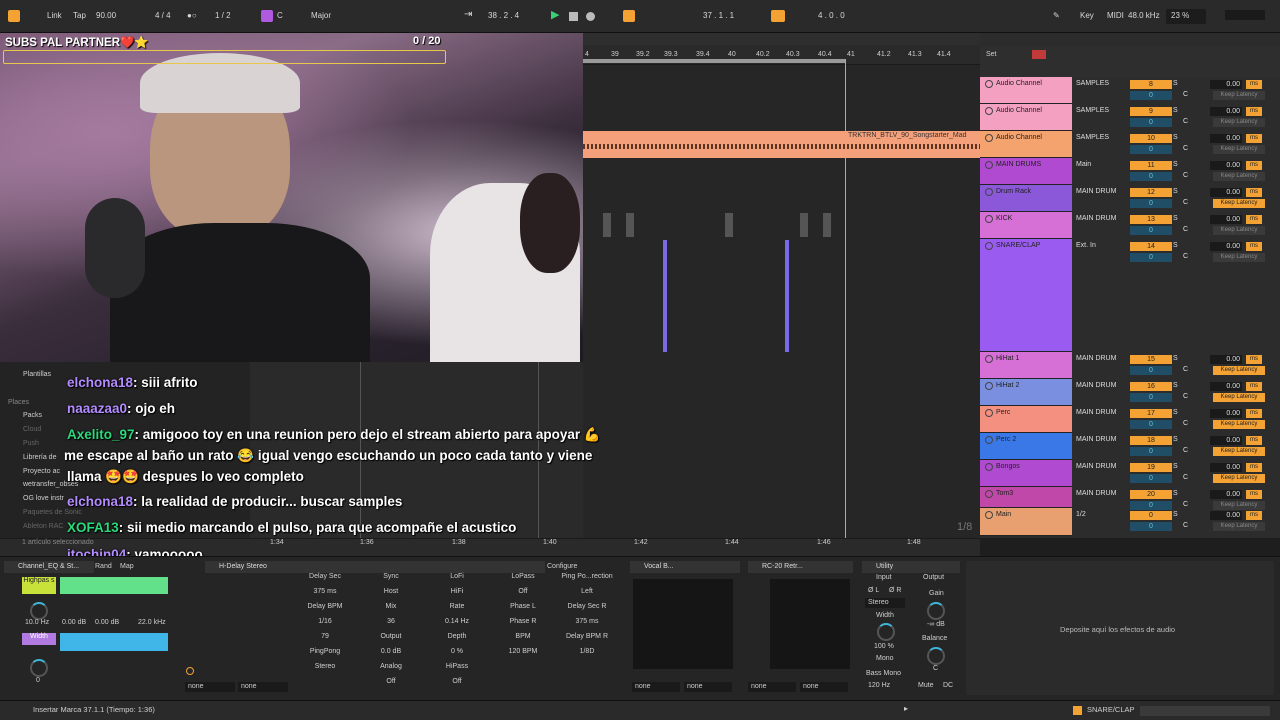 This screenshot has width=1280, height=720. I want to click on gain-knob, so click(936, 611).